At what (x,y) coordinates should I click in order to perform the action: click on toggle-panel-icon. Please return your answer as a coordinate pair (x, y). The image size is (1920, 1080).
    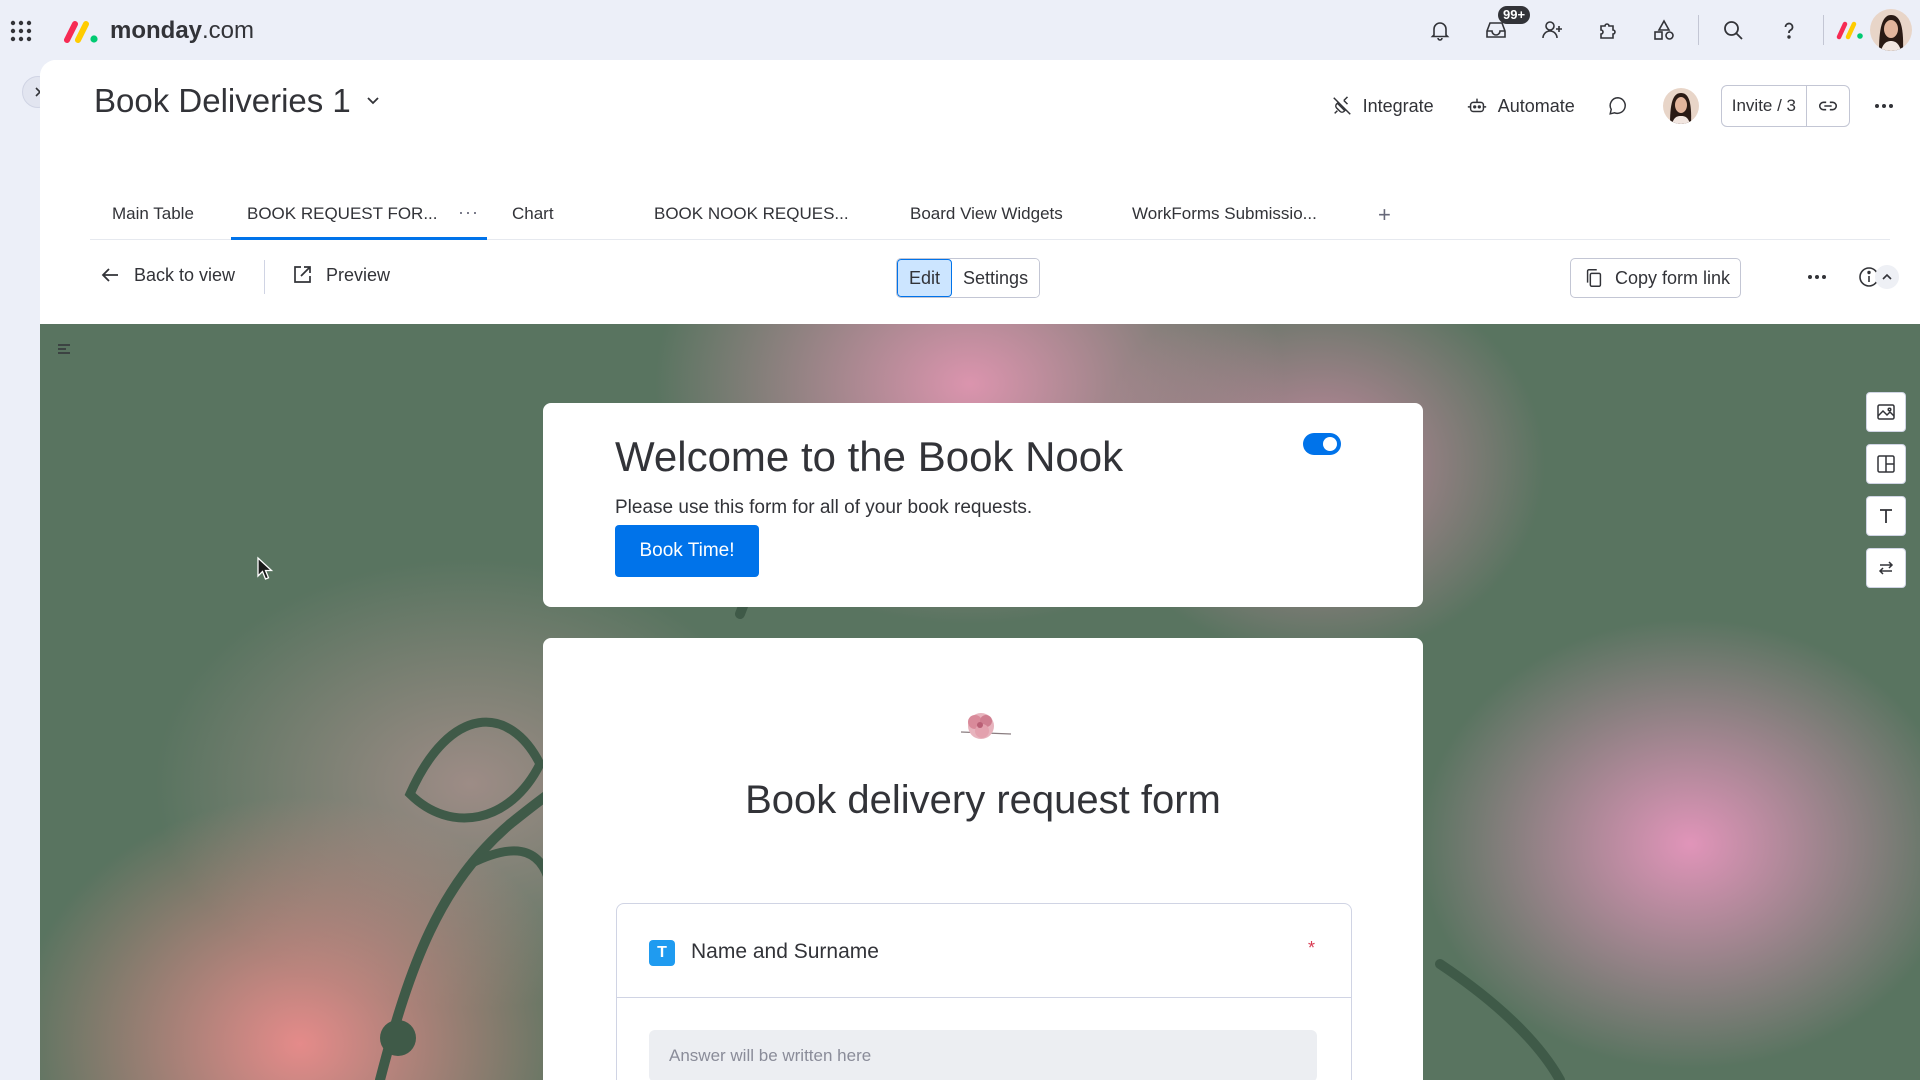
    Looking at the image, I should click on (64, 349).